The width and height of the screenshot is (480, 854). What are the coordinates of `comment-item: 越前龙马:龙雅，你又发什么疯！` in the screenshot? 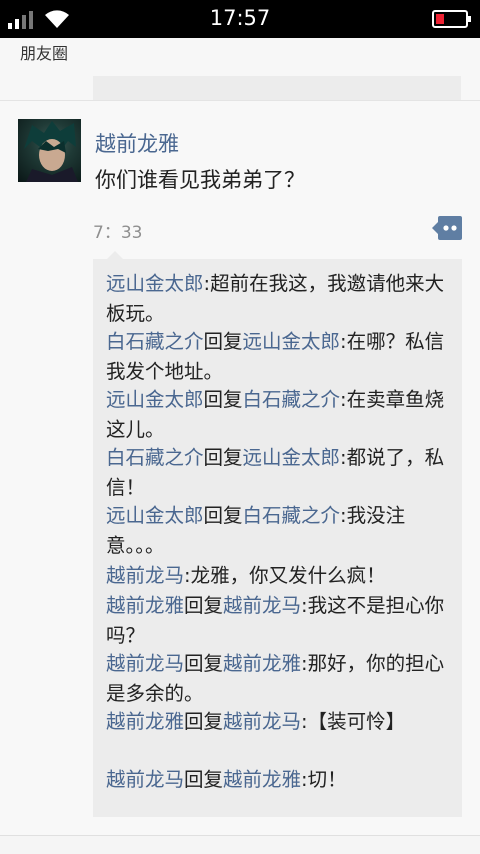 It's located at (276, 576).